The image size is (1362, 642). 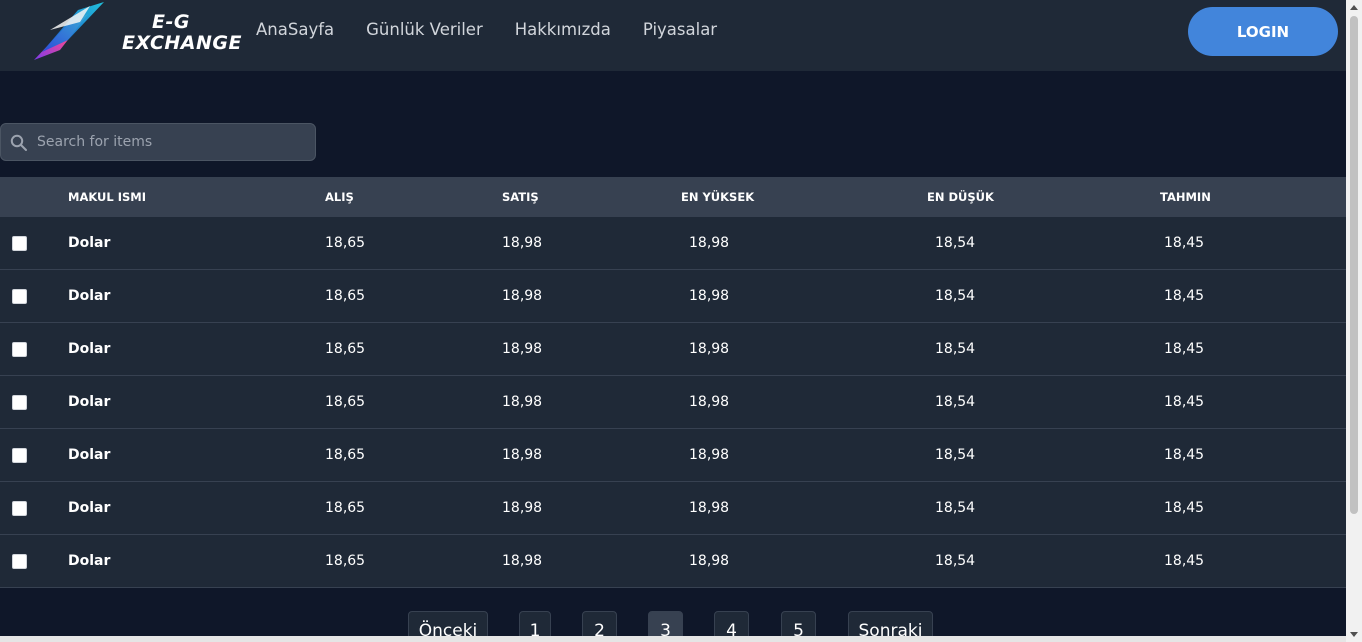 What do you see at coordinates (1185, 197) in the screenshot?
I see `header-tahmin: TAHMIN` at bounding box center [1185, 197].